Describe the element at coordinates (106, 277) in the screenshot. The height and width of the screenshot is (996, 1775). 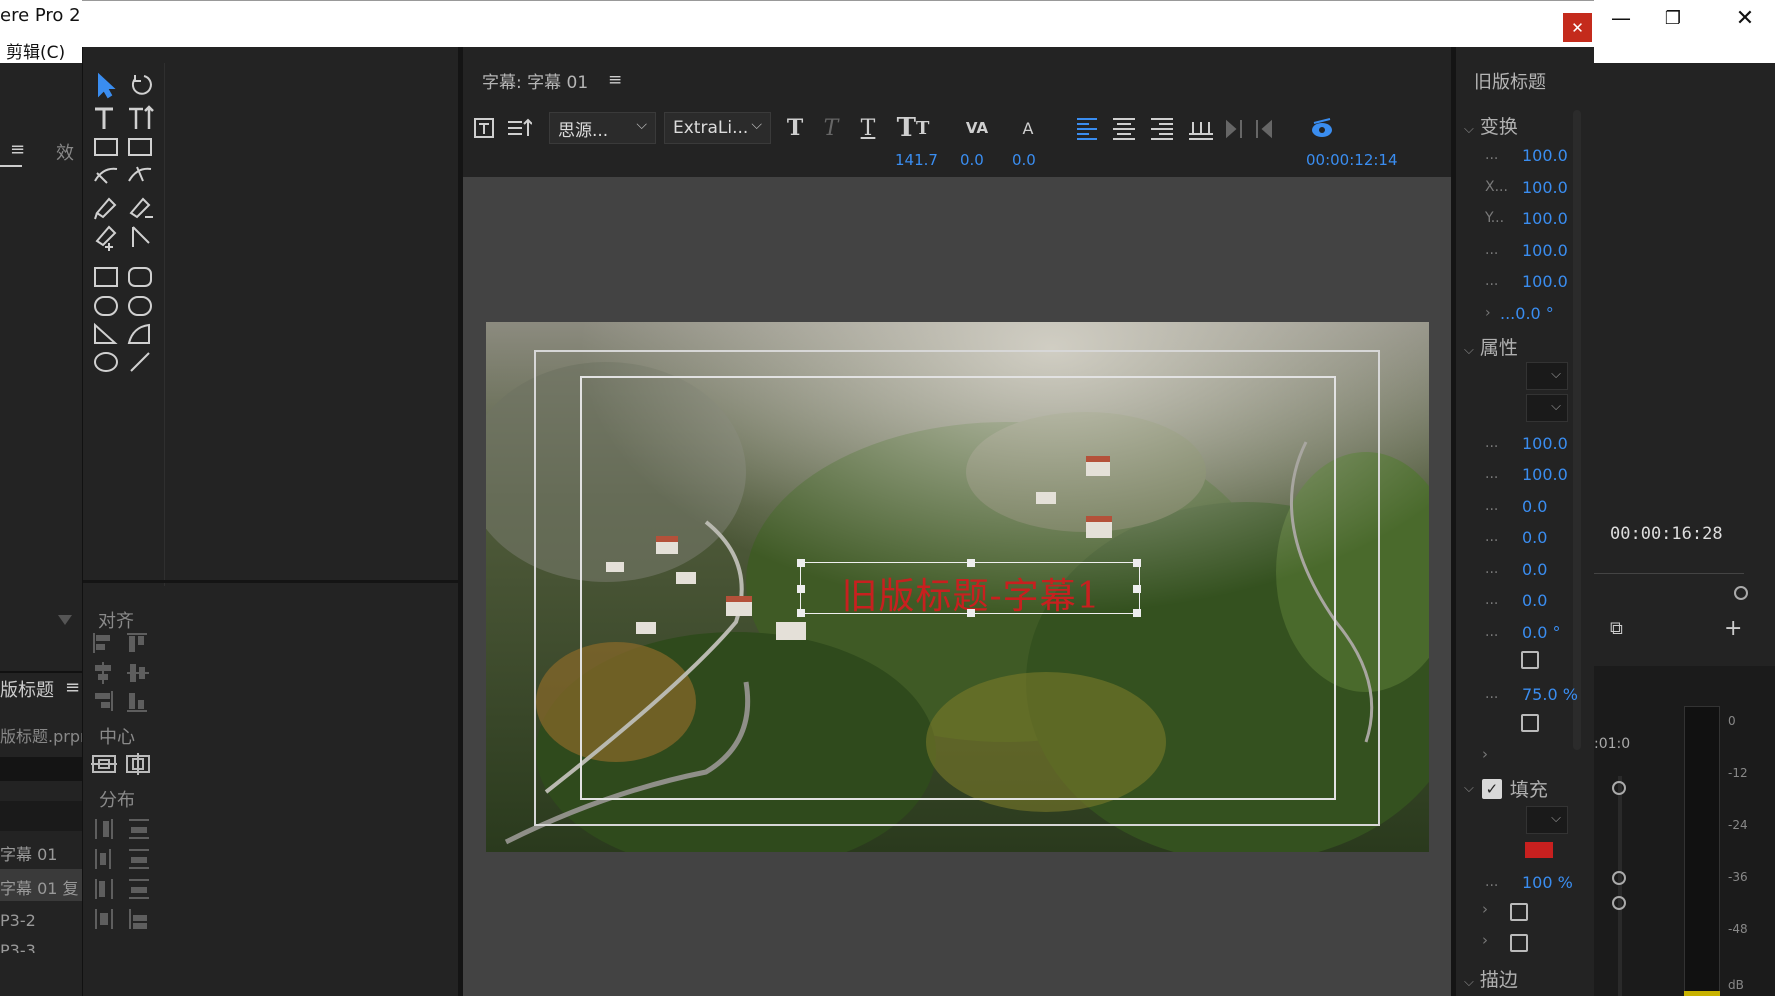
I see `rectangle-tool-icon` at that location.